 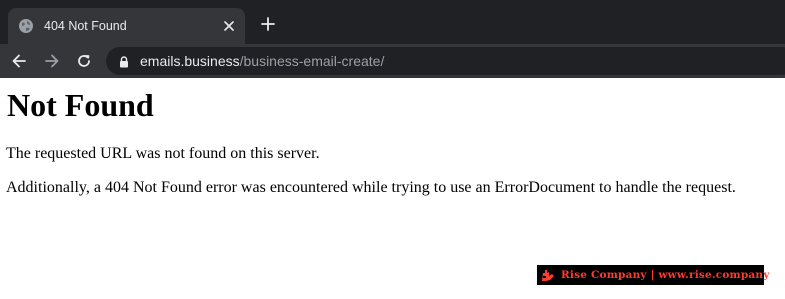 What do you see at coordinates (229, 26) in the screenshot?
I see `close-icon` at bounding box center [229, 26].